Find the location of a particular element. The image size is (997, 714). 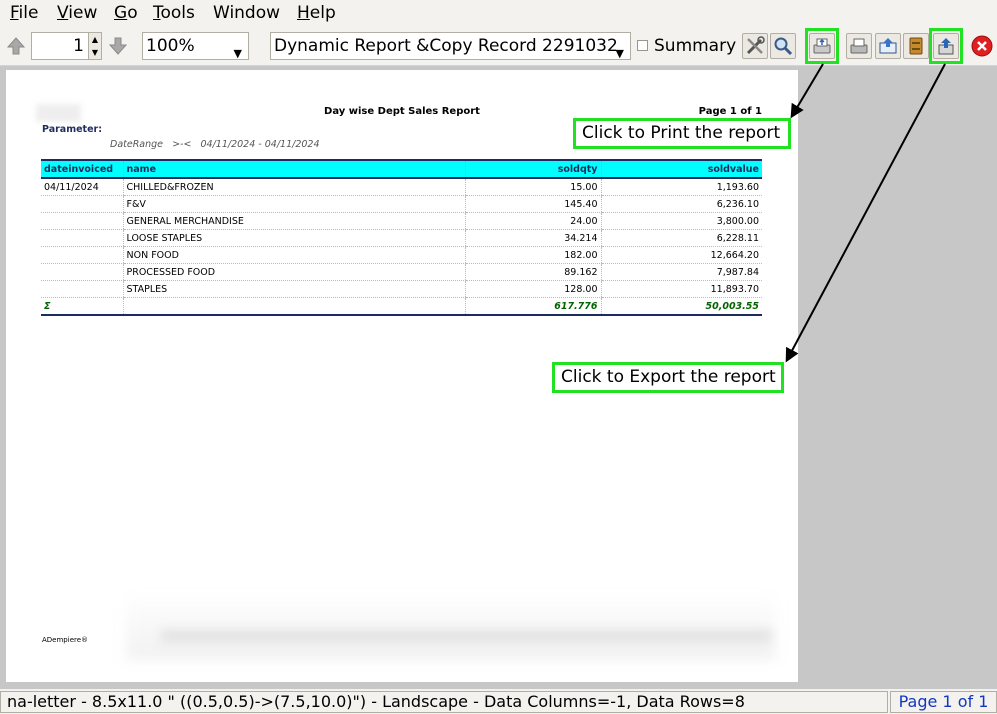

footer-blurred-text is located at coordinates (466, 636).